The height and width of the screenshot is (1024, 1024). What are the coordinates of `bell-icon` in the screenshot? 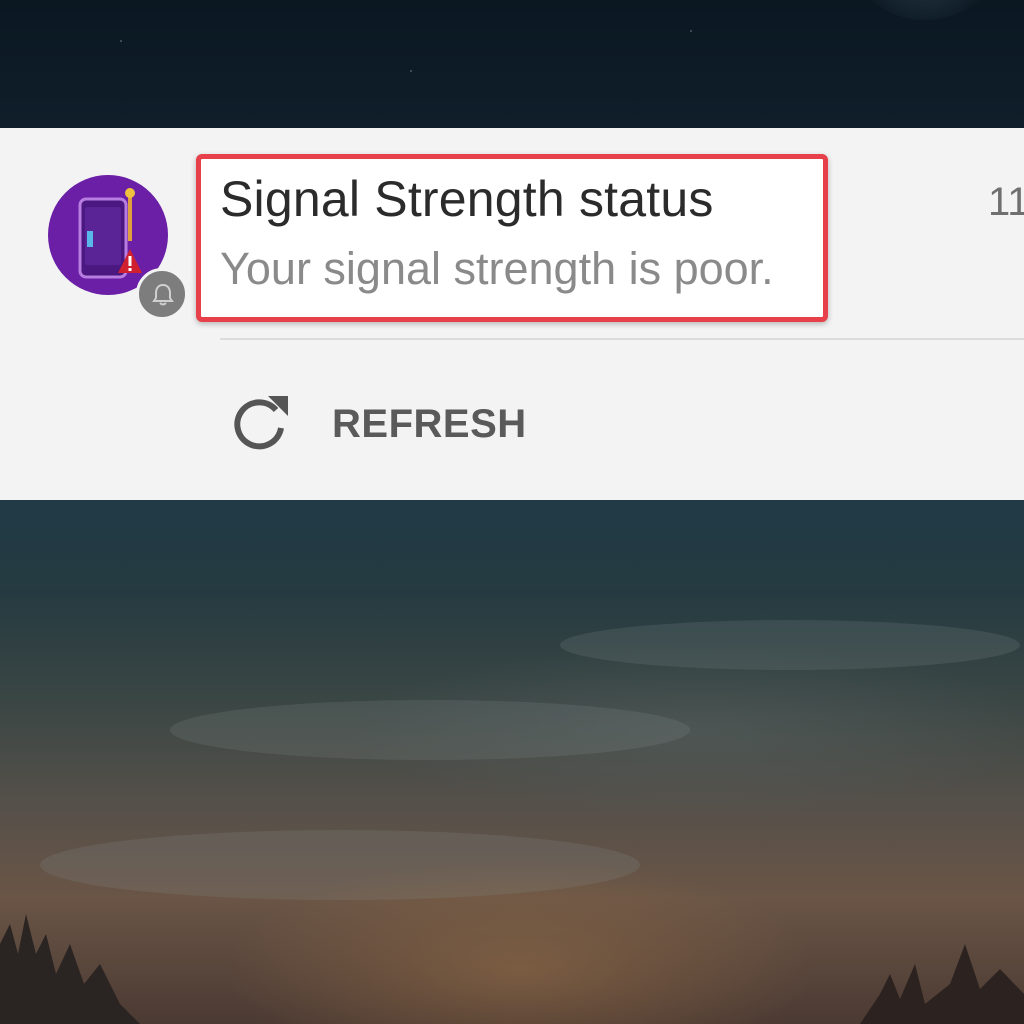 It's located at (163, 294).